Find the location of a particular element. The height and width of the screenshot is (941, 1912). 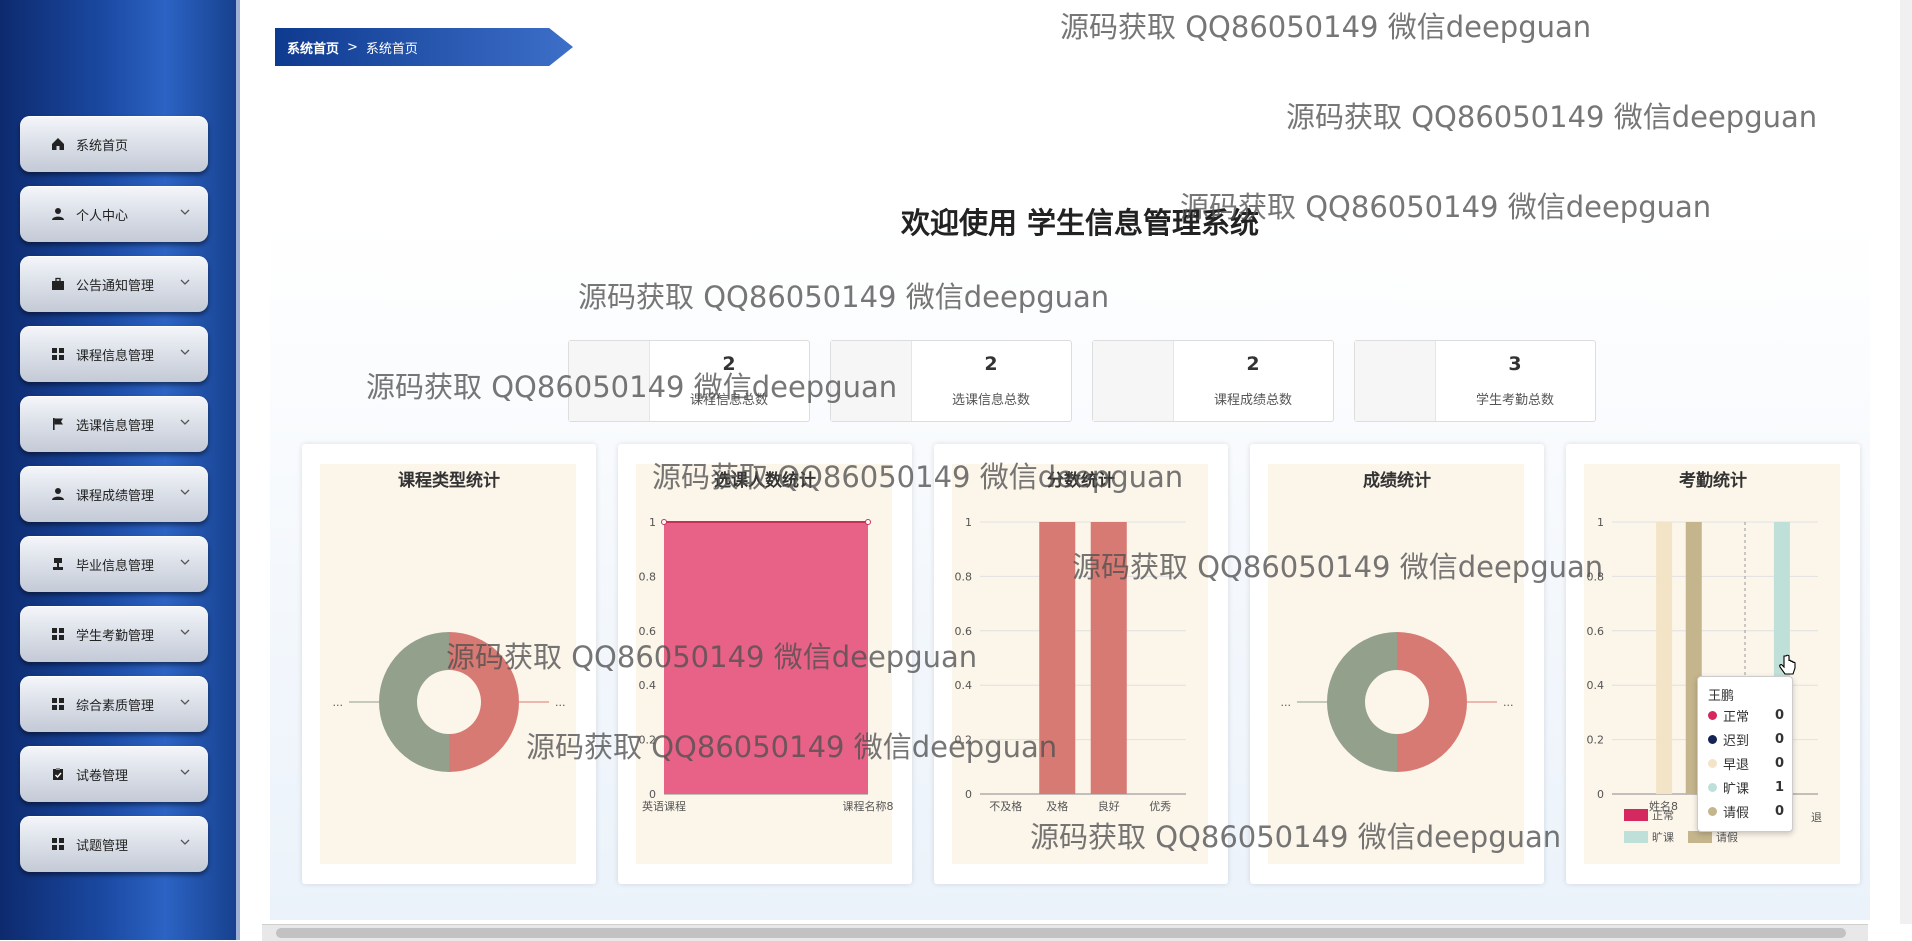

sidebar-item-label: 系统首页 is located at coordinates (102, 146).